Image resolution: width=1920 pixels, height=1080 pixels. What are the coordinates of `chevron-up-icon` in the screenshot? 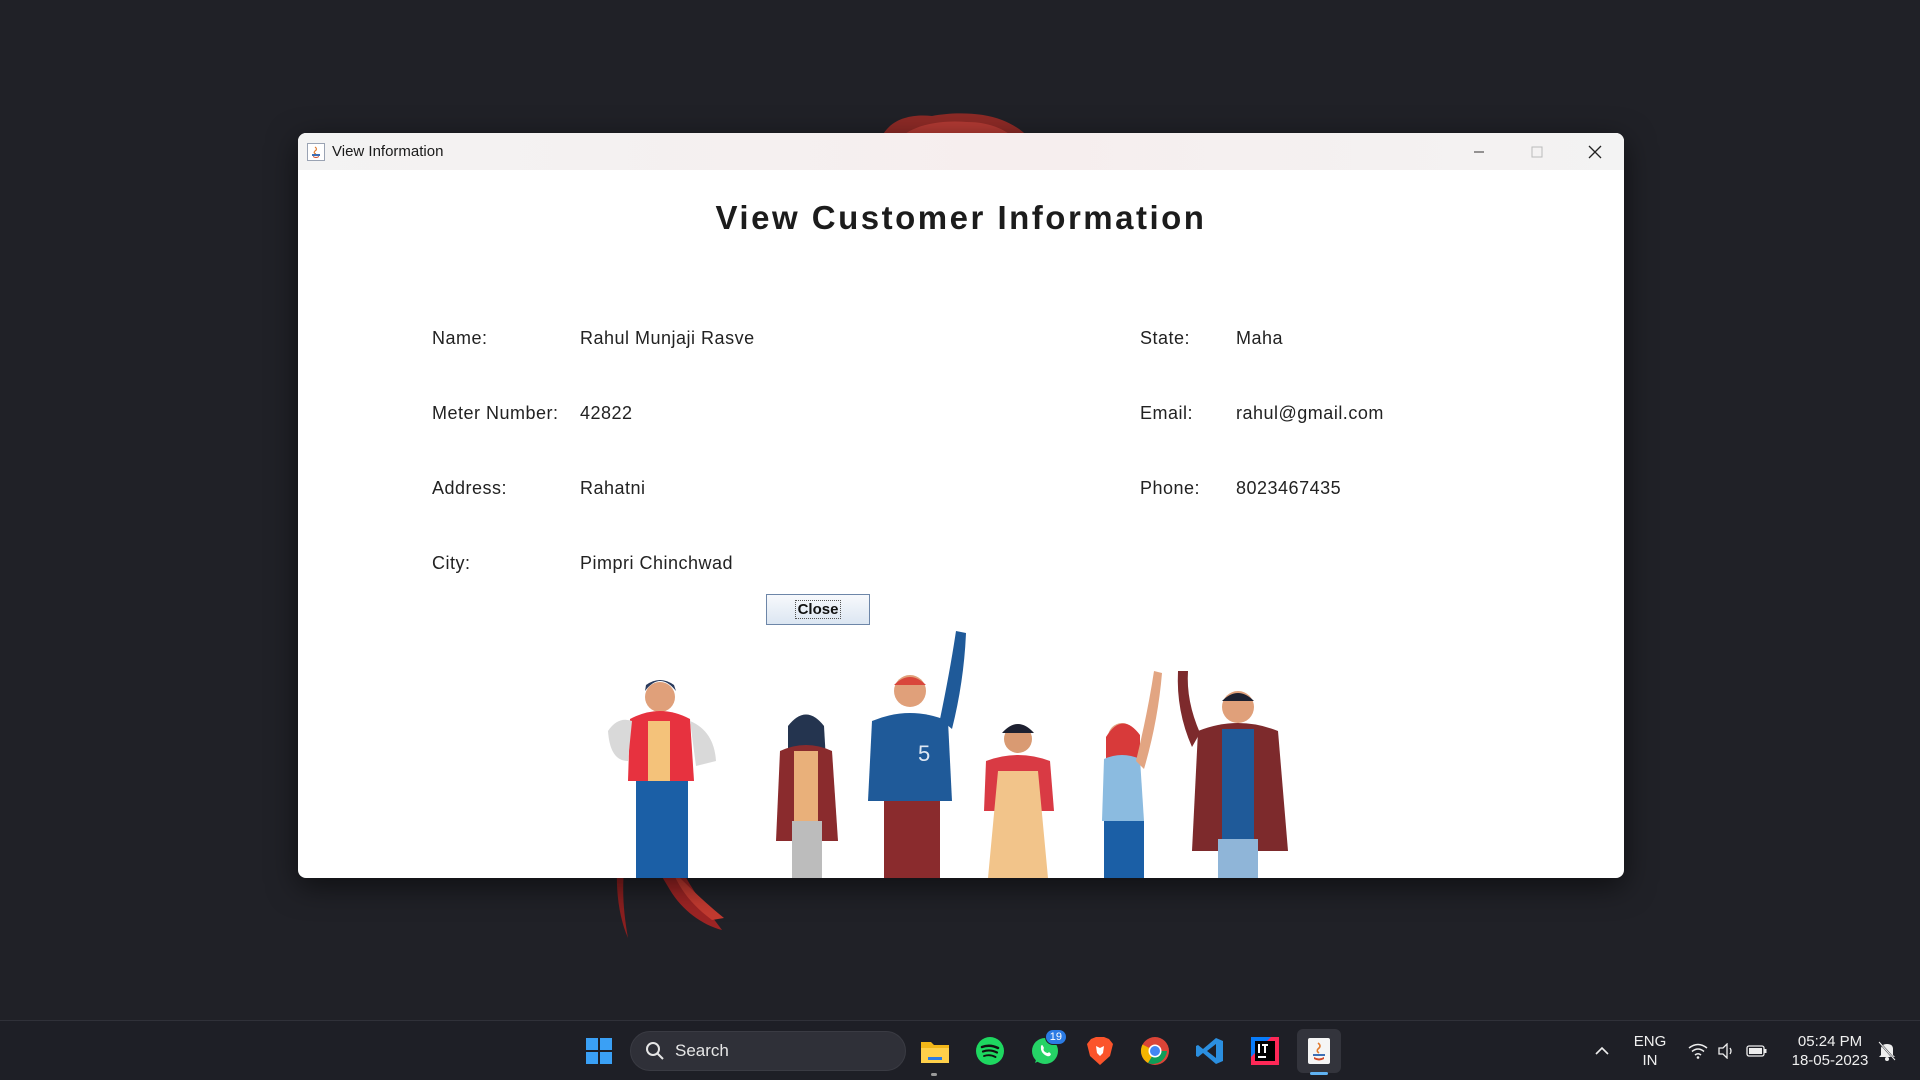 It's located at (1602, 1050).